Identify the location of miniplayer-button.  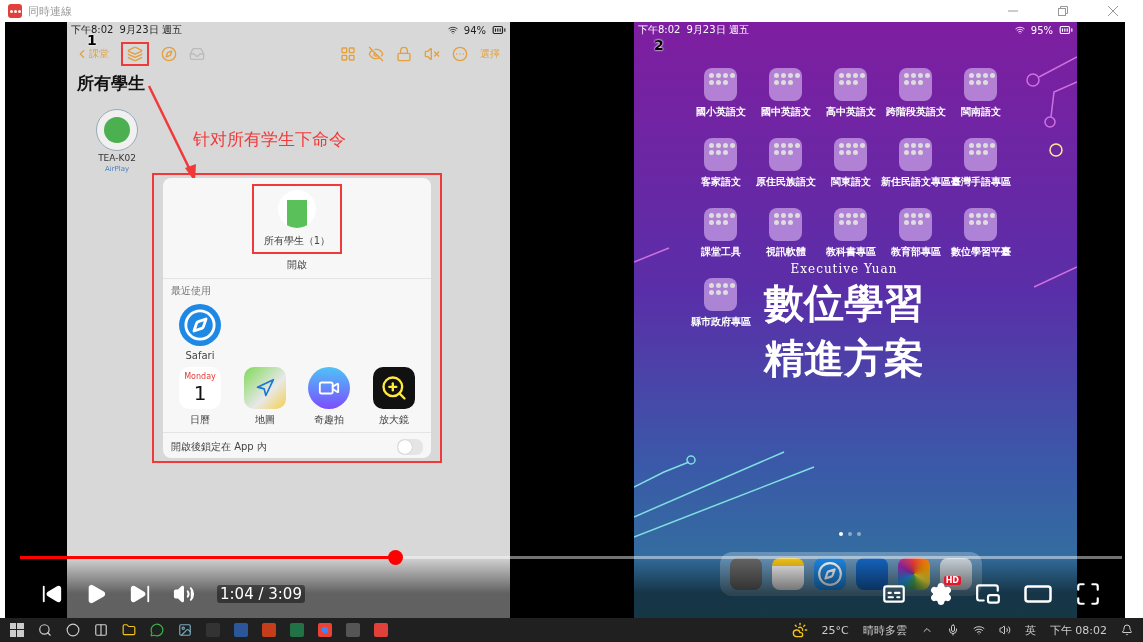
(988, 594).